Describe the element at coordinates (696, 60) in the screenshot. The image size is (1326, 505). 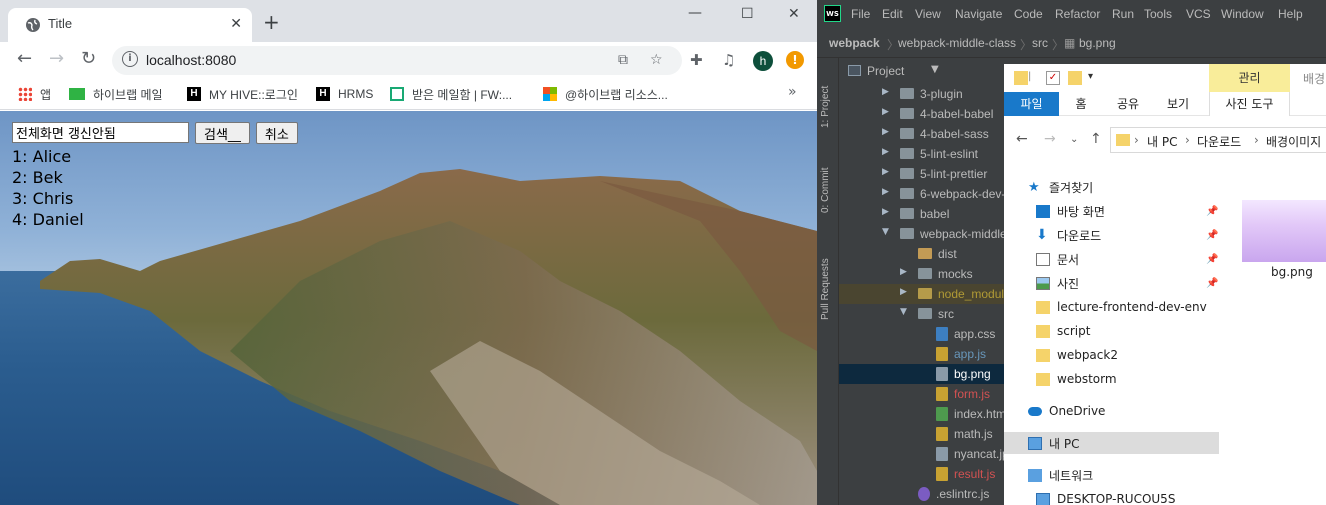
I see `extensions-icon: ✚` at that location.